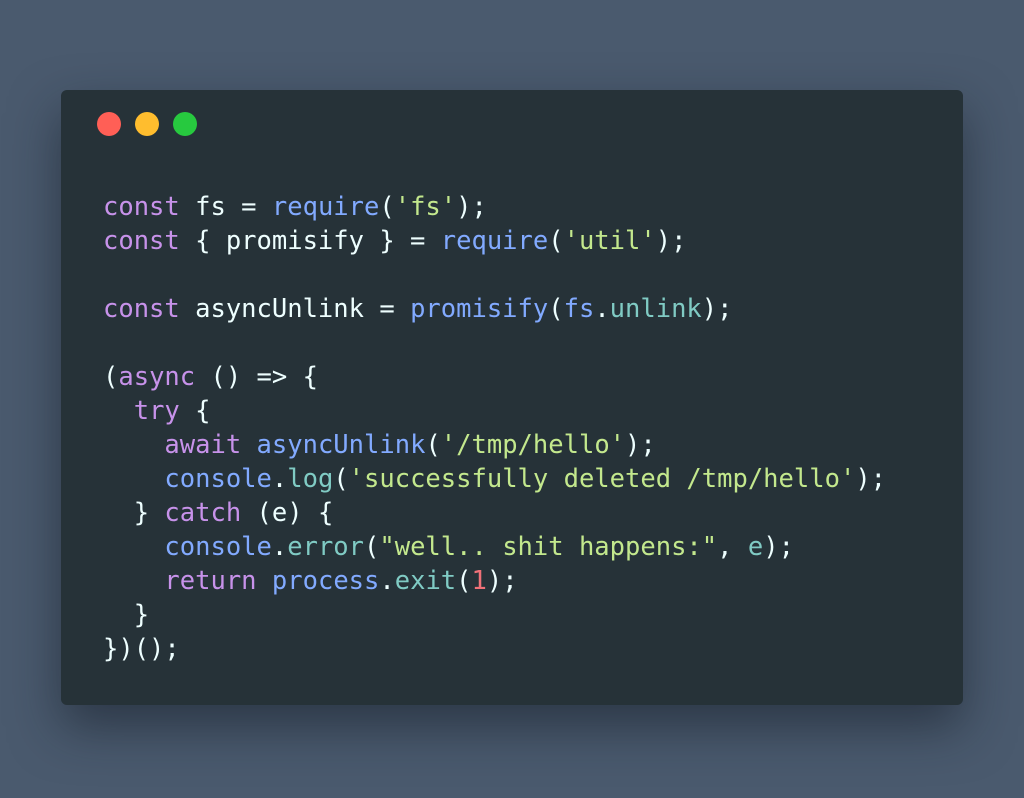  I want to click on code-line: await asyncUnlink('/tmp/hello');, so click(494, 445).